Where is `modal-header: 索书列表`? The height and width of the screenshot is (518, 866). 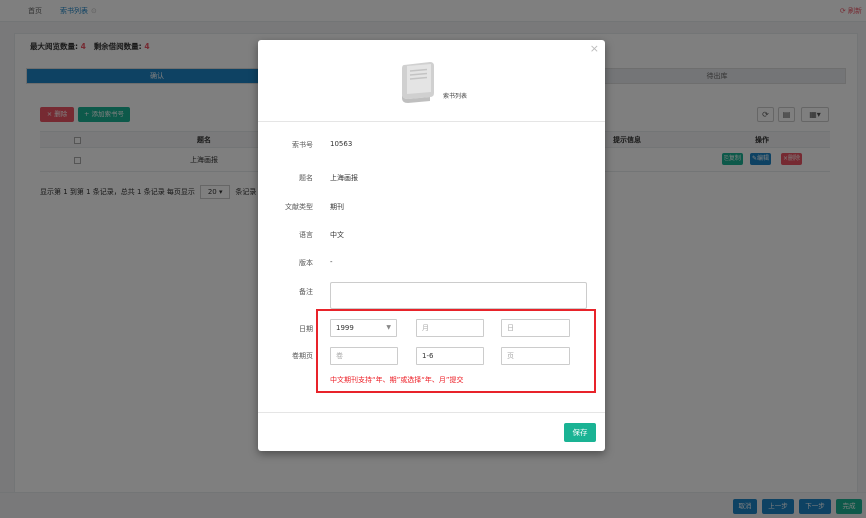
modal-header: 索书列表 is located at coordinates (431, 81).